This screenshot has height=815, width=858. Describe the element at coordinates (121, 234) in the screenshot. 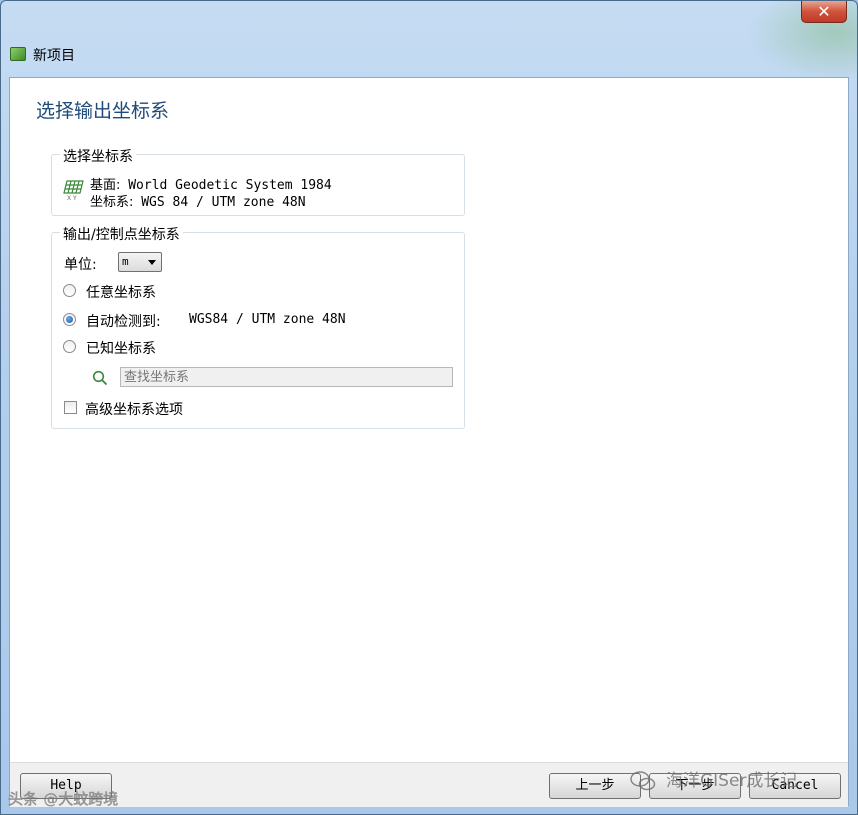

I see `output-cs-legend: 输出/控制点坐标系` at that location.